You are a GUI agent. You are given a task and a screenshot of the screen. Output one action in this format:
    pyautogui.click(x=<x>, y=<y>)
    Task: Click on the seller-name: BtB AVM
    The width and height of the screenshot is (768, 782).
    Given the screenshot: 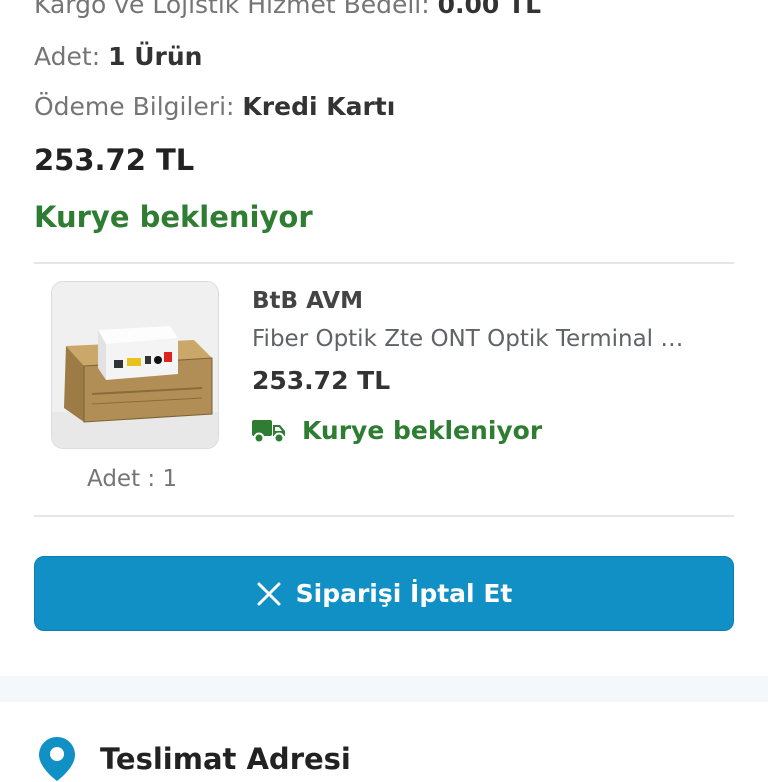 What is the action you would take?
    pyautogui.click(x=307, y=301)
    